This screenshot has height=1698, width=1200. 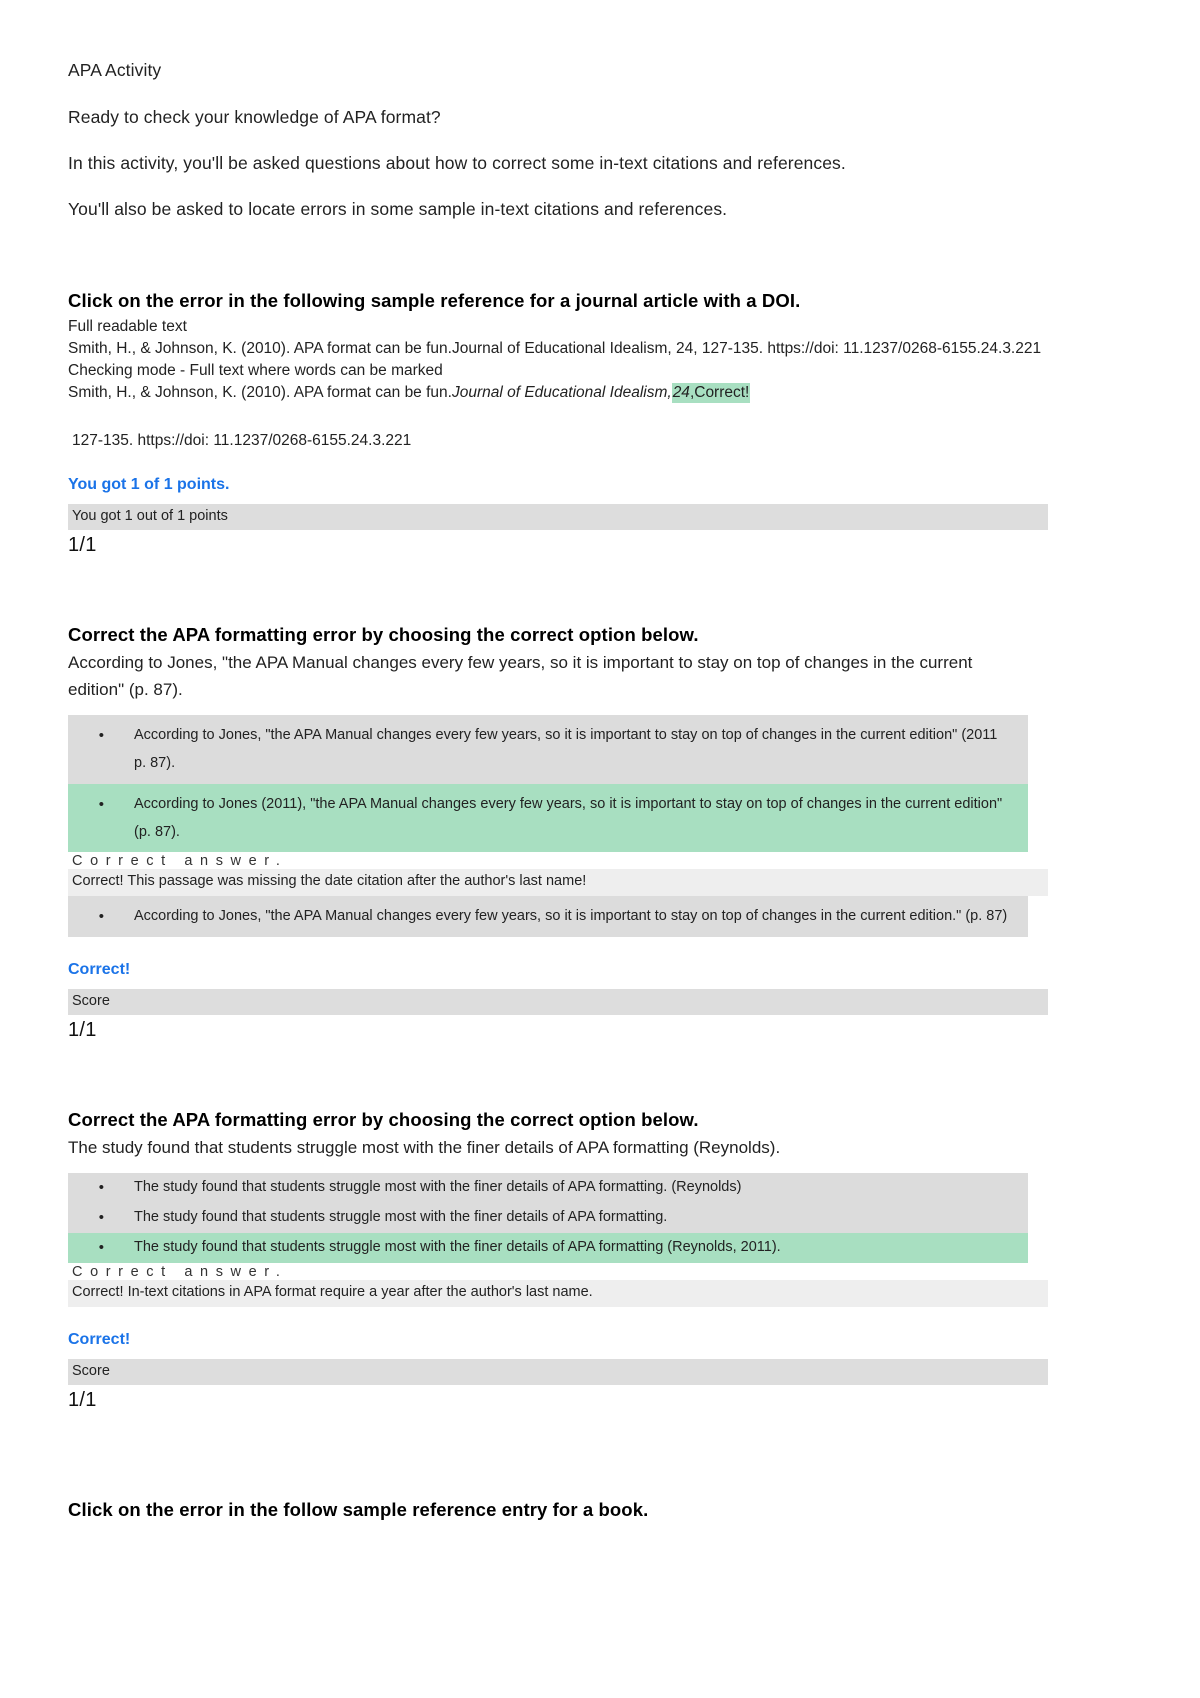 What do you see at coordinates (115, 70) in the screenshot?
I see `activity-title: APA Activity` at bounding box center [115, 70].